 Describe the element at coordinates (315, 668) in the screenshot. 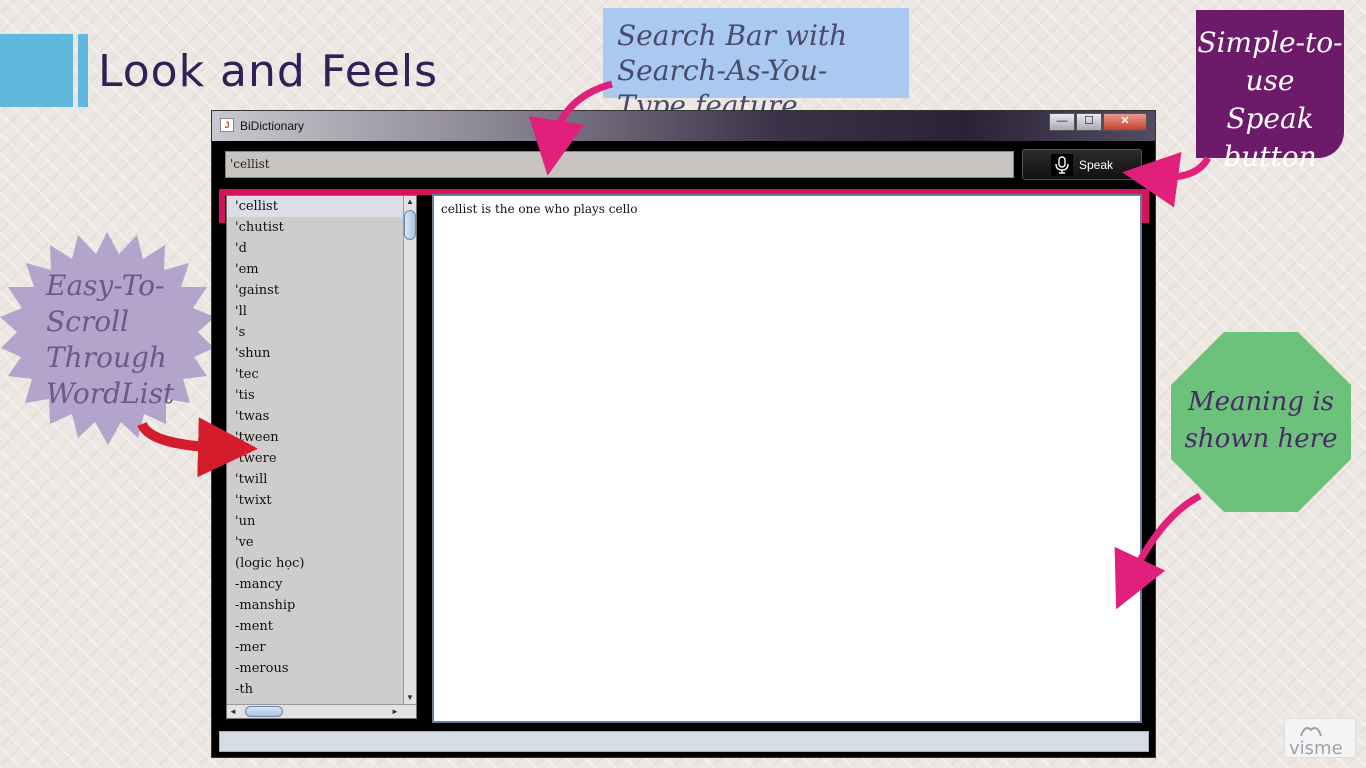

I see `word-list-item: -merous` at that location.